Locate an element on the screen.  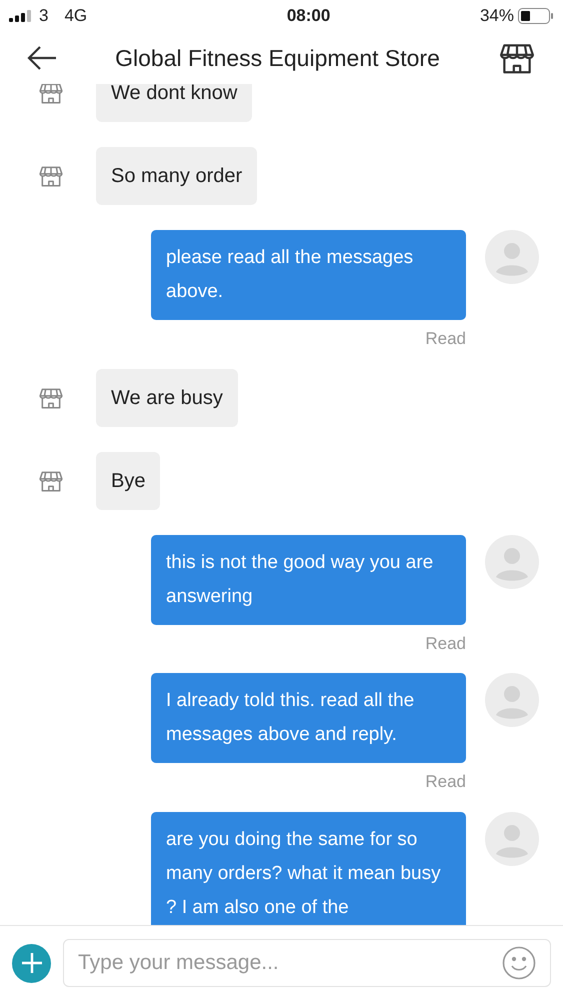
signal-icon is located at coordinates (21, 16).